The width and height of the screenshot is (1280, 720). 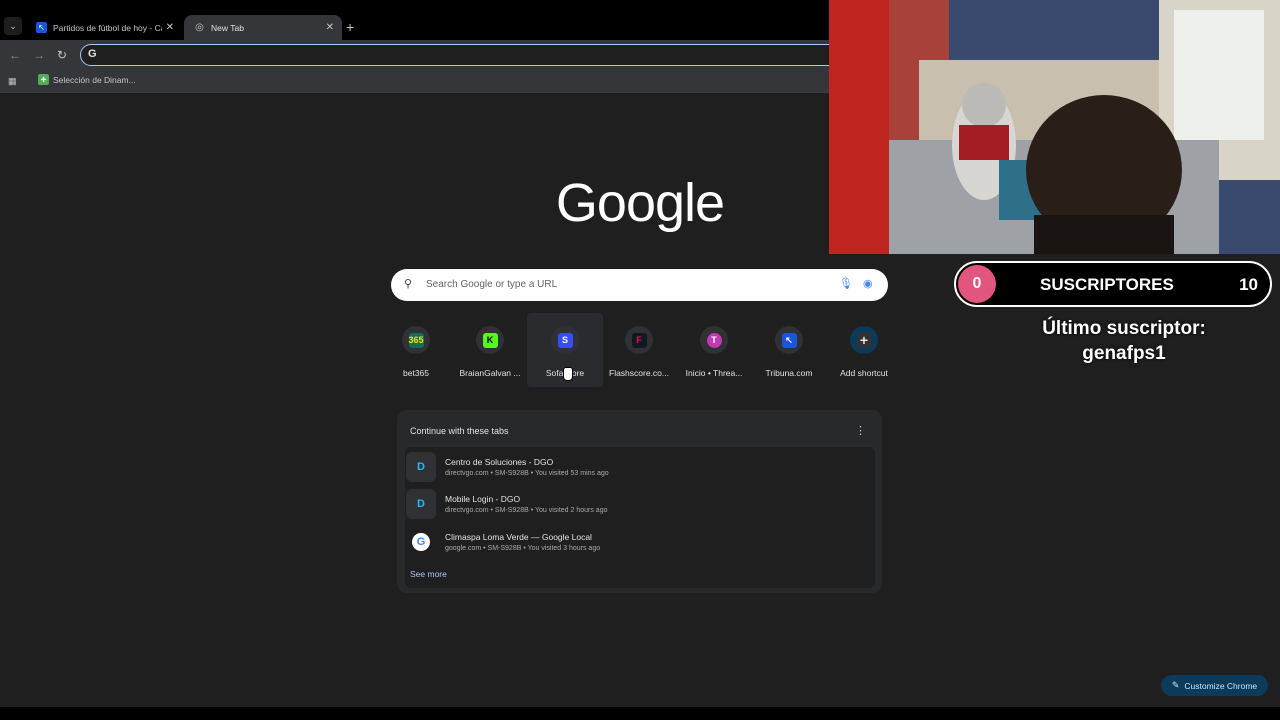 What do you see at coordinates (62, 55) in the screenshot?
I see `reload-icon: ↻` at bounding box center [62, 55].